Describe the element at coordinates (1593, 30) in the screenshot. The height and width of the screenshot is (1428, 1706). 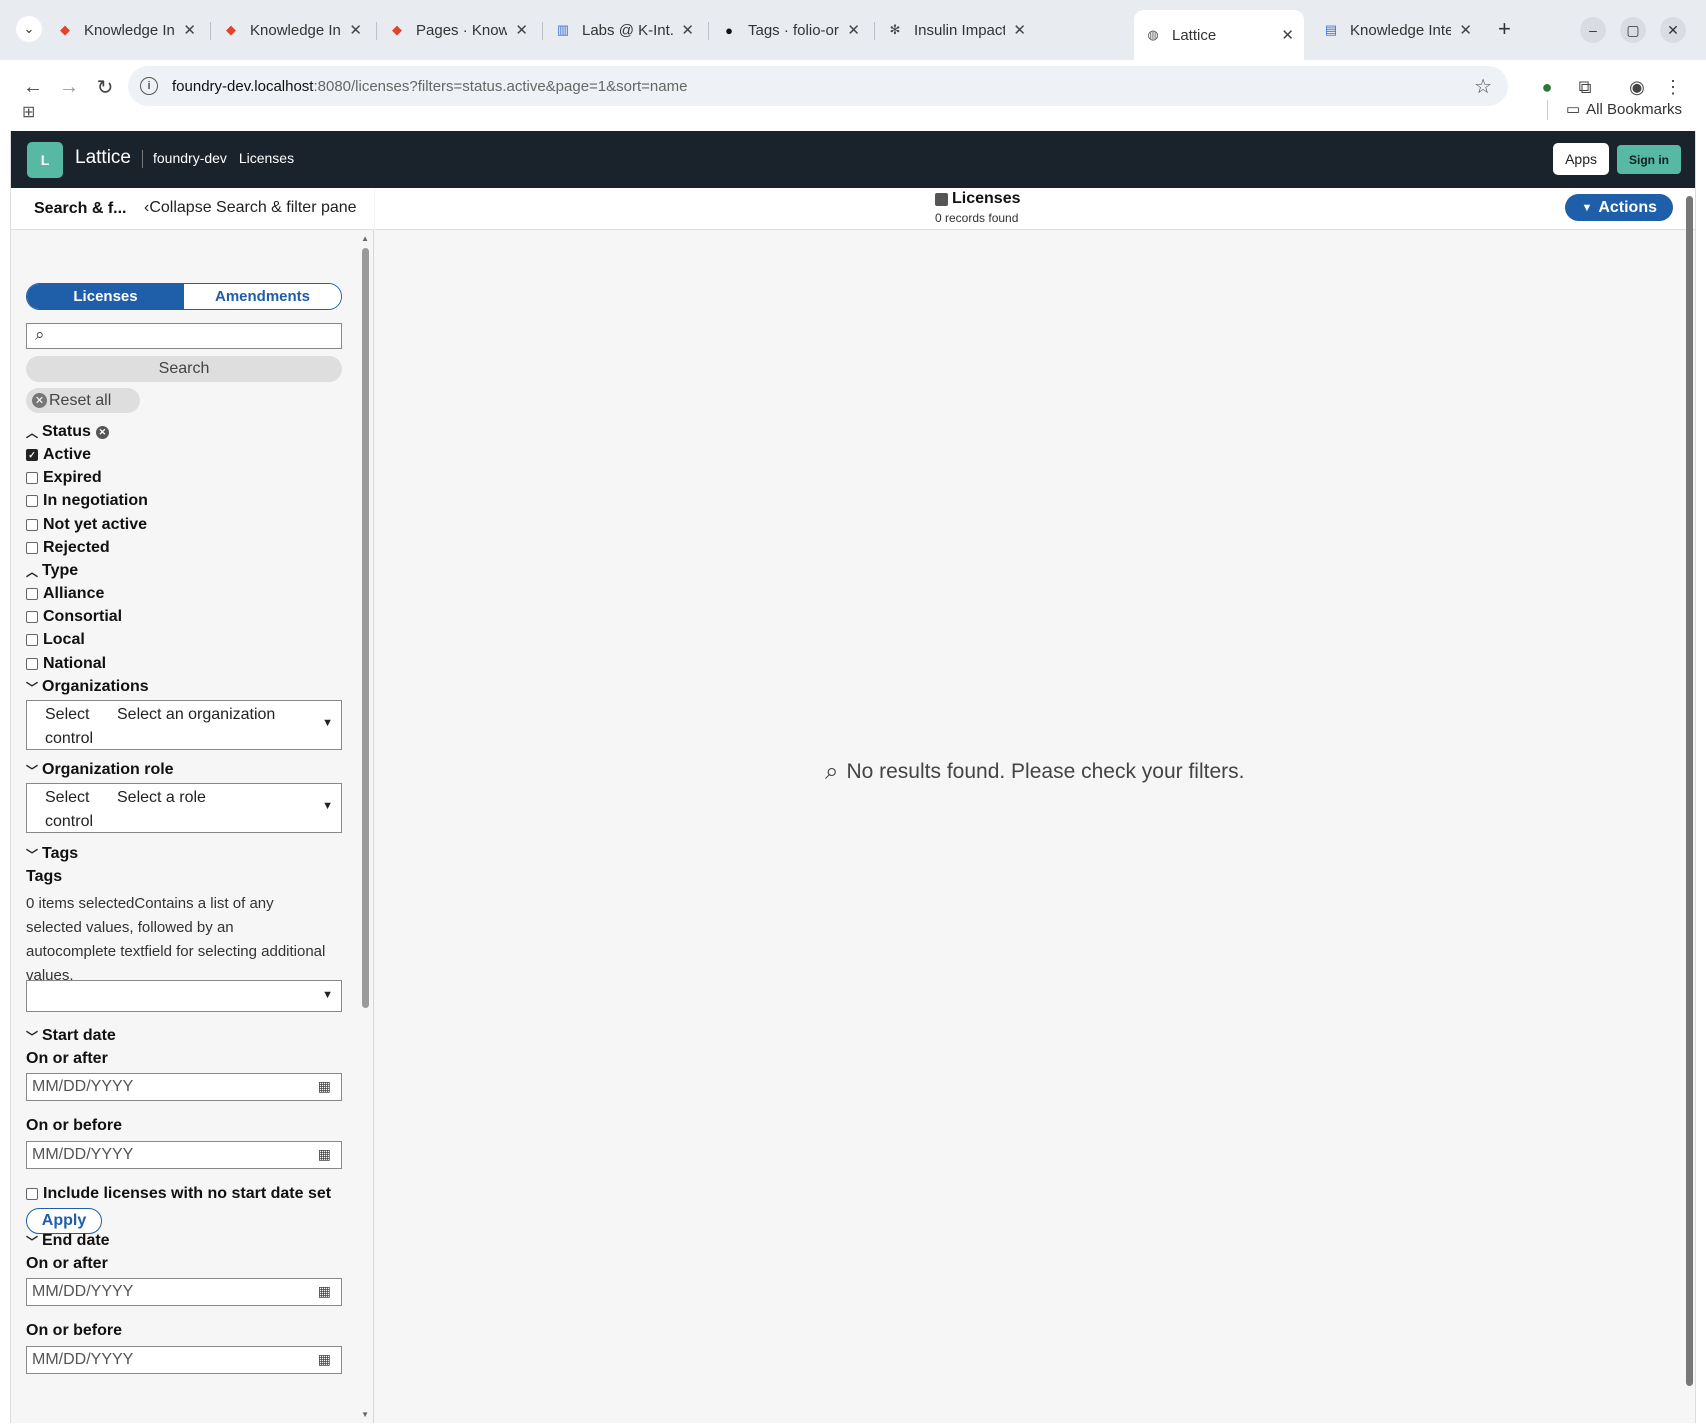
I see `minimize-window-button: –` at that location.